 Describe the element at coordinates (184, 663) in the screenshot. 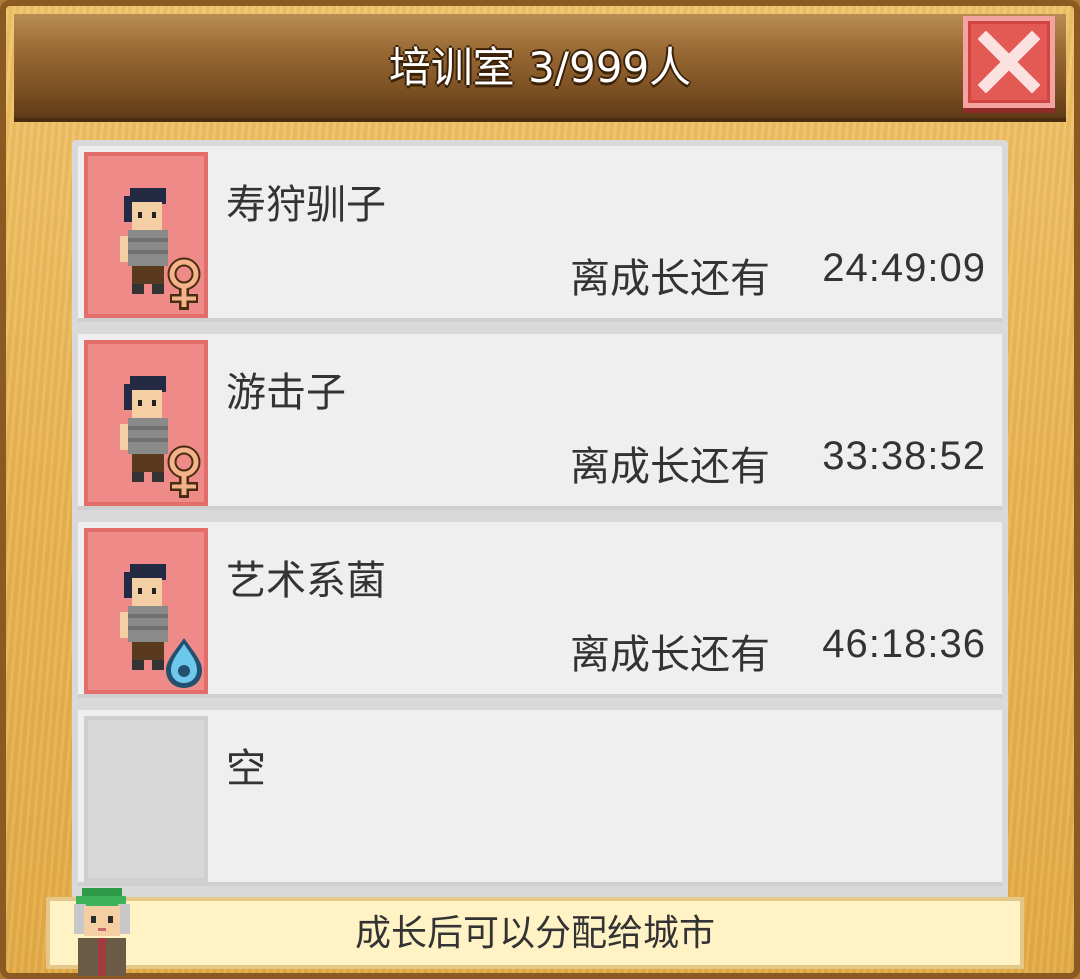

I see `water-drop-icon` at that location.